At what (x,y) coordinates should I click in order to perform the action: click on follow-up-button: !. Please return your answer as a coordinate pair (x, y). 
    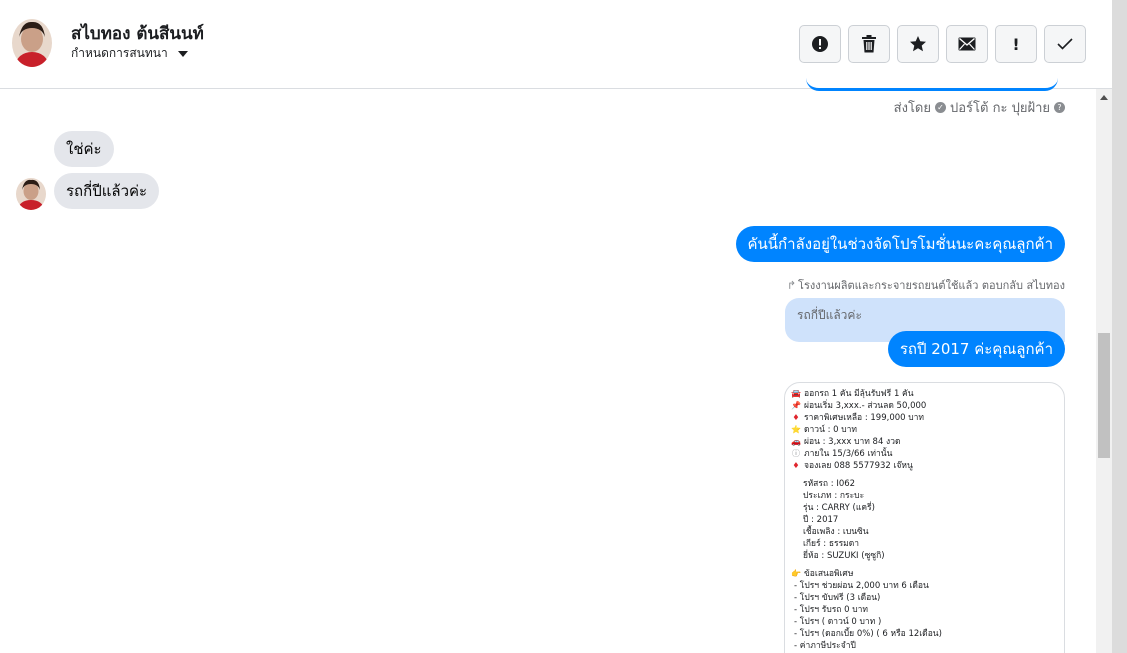
    Looking at the image, I should click on (1016, 44).